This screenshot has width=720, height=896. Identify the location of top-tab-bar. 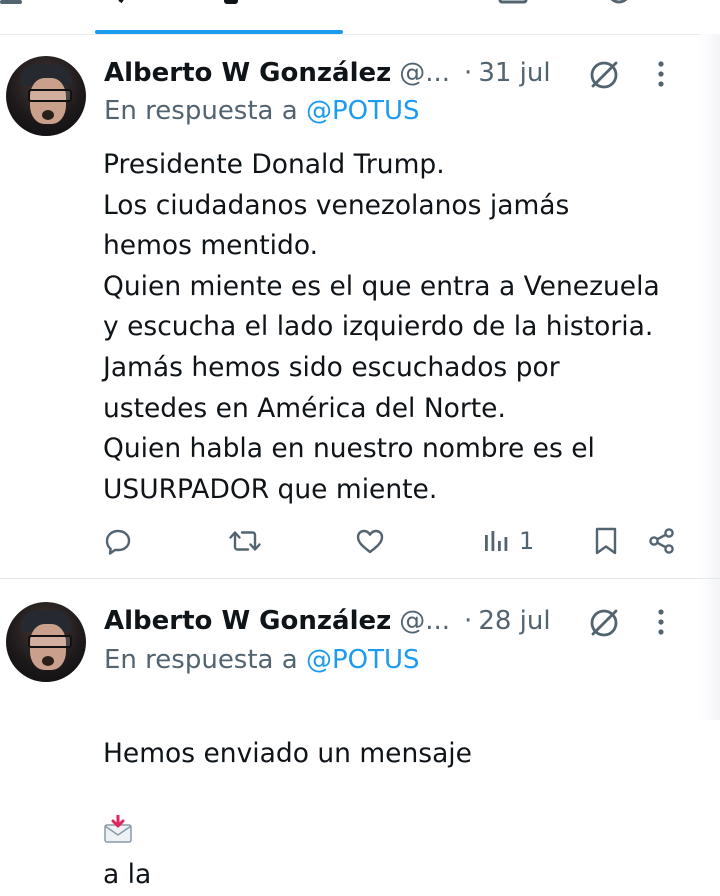
(360, 17).